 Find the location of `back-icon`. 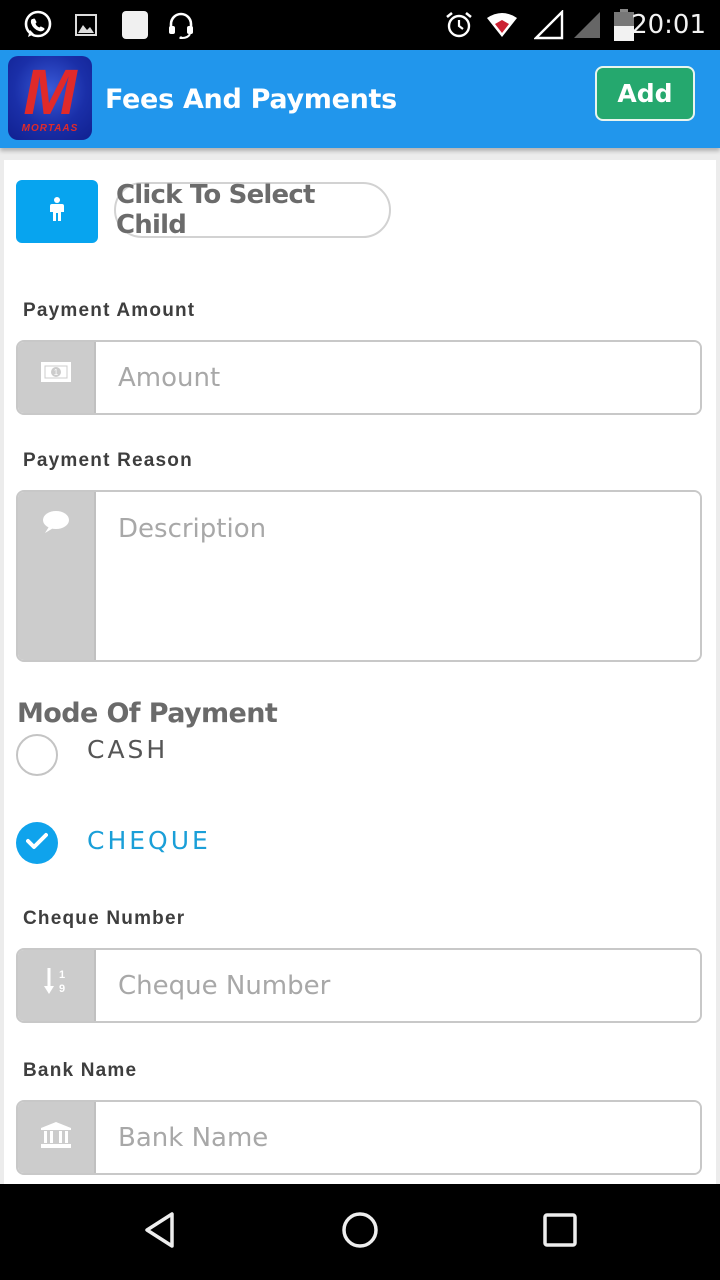

back-icon is located at coordinates (160, 1232).